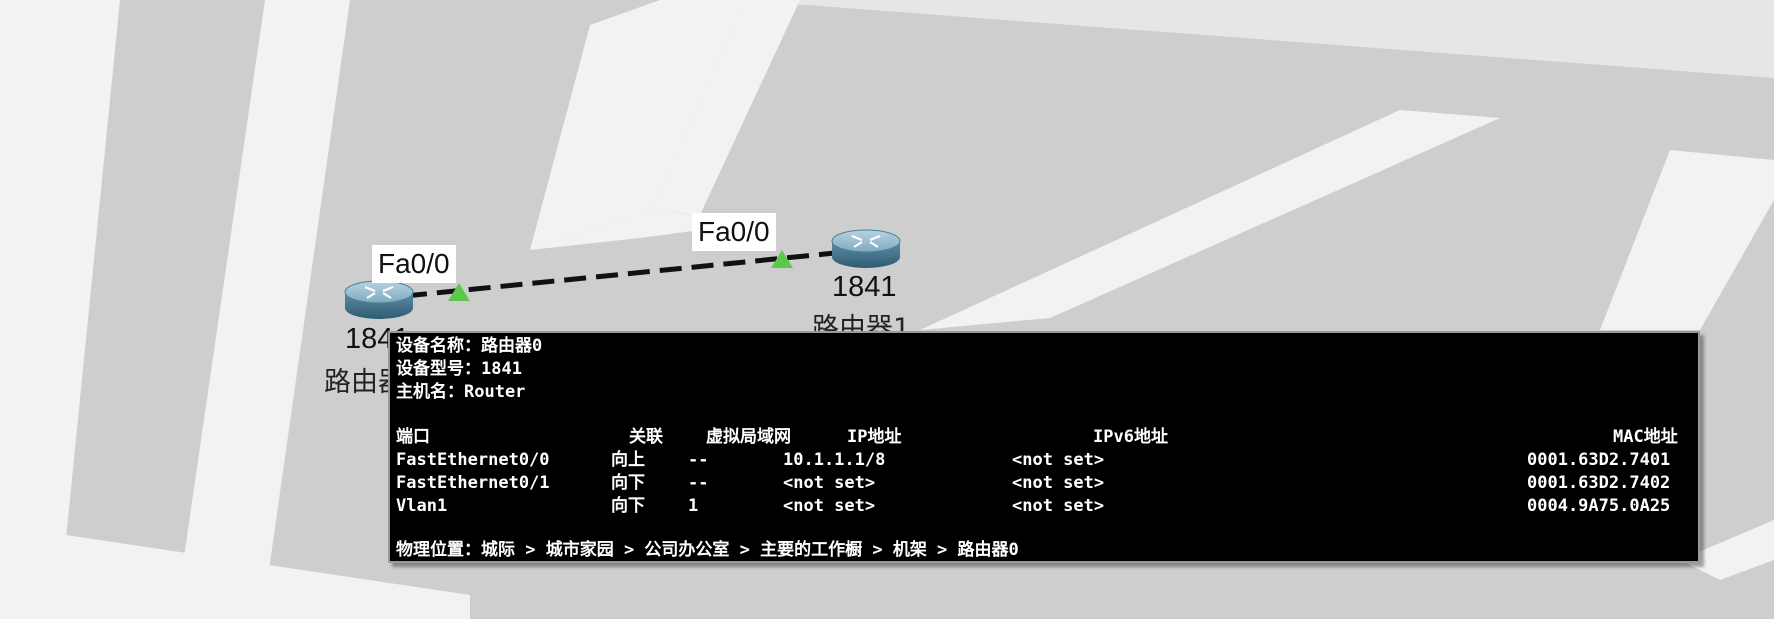 The image size is (1774, 619). Describe the element at coordinates (874, 437) in the screenshot. I see `column-header-ip: IP地址` at that location.